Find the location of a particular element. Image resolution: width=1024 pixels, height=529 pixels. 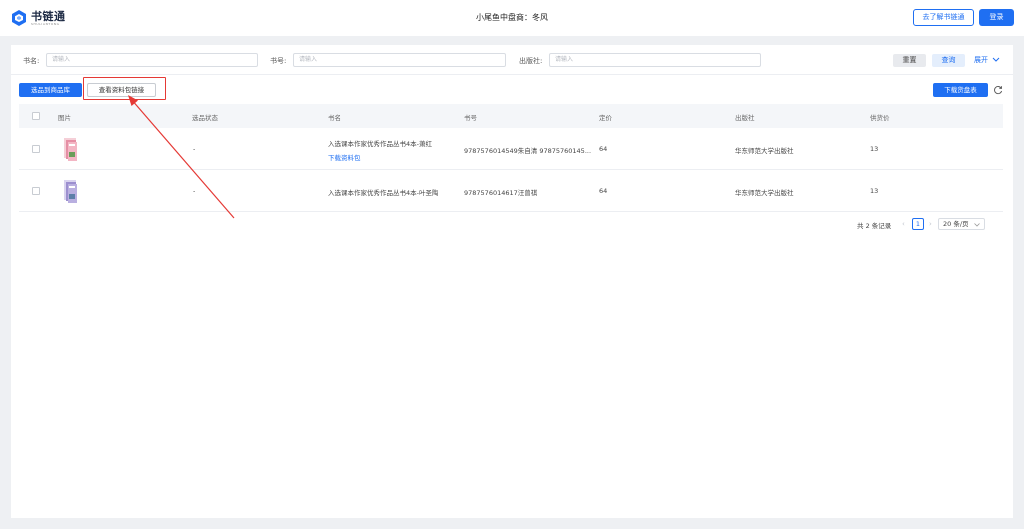

filter-bar: 书名: 请输入 书号: 请输入 出版社: 请输入 重置 查询 展开 is located at coordinates (512, 60).